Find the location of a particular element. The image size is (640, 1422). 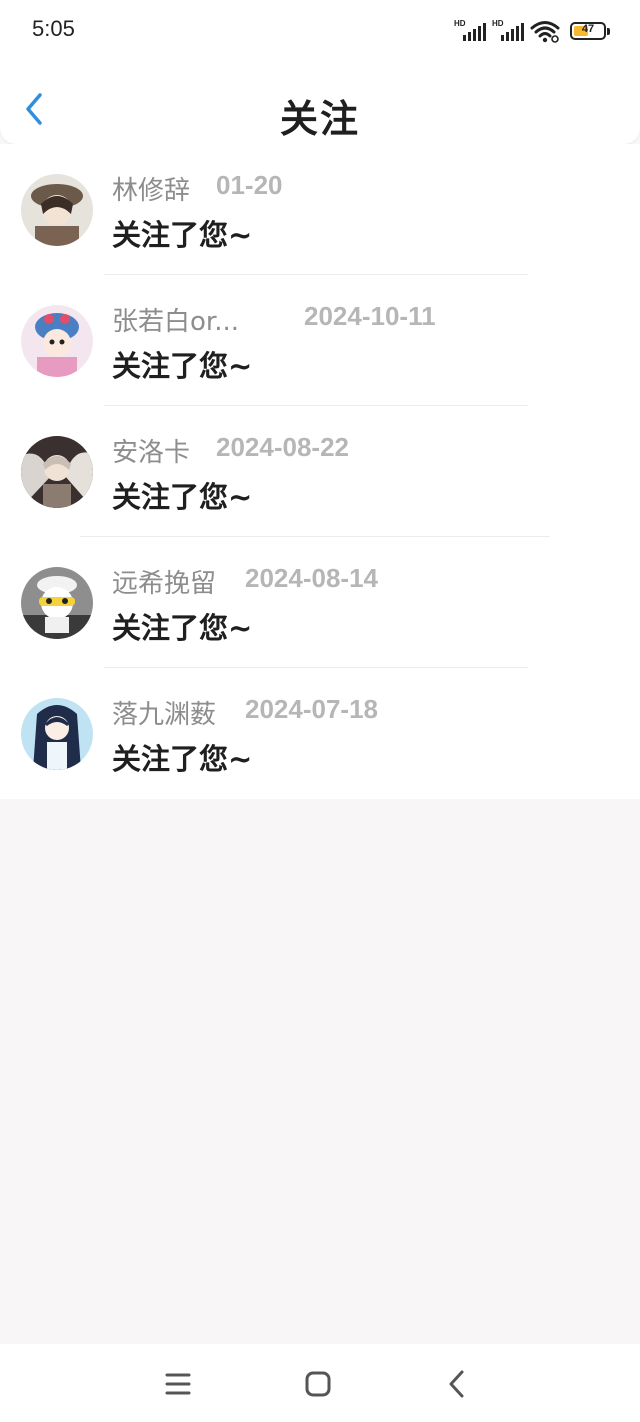

item-date: 2024-07-18 is located at coordinates (311, 709).